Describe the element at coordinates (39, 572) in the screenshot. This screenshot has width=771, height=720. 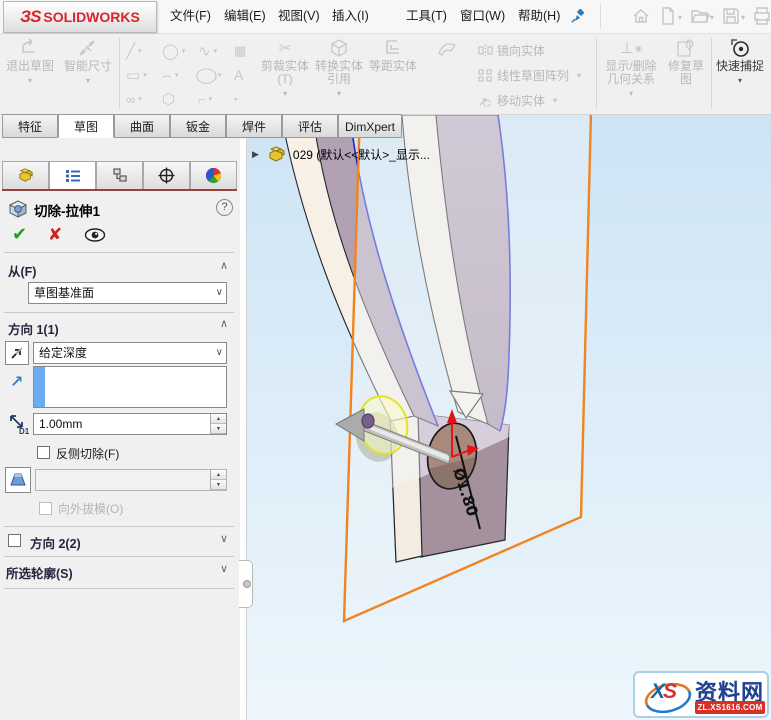
I see `selected-contours-section-header: 所选轮廓(S)` at that location.